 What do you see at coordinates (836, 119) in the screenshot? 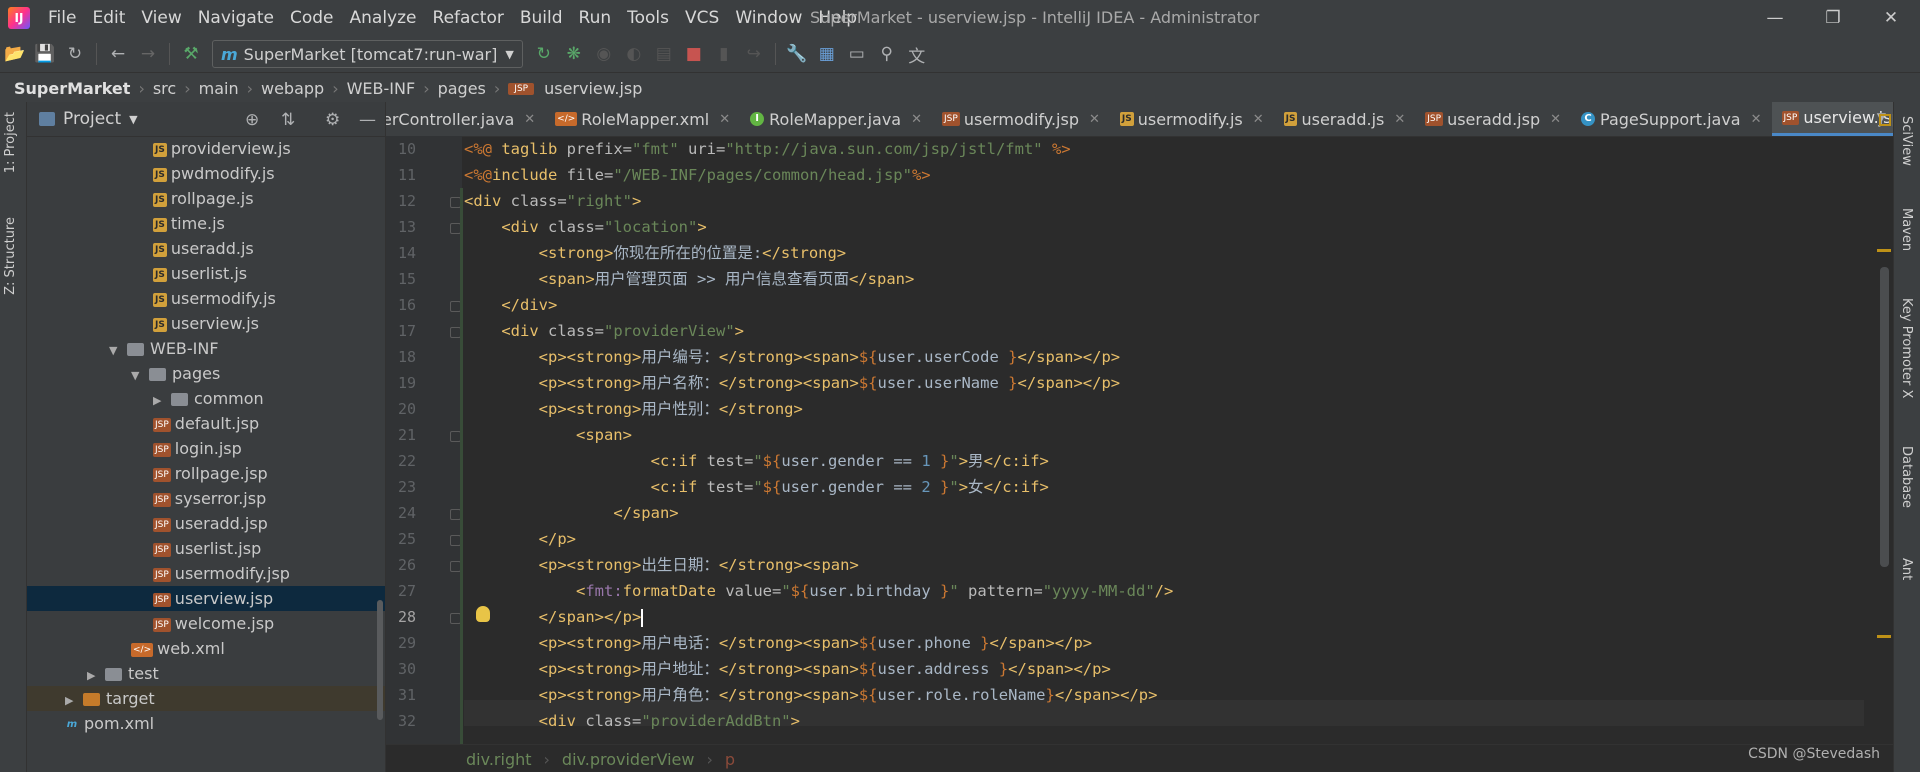
I see `editor-tab: I RoleMapper.java ✕` at bounding box center [836, 119].